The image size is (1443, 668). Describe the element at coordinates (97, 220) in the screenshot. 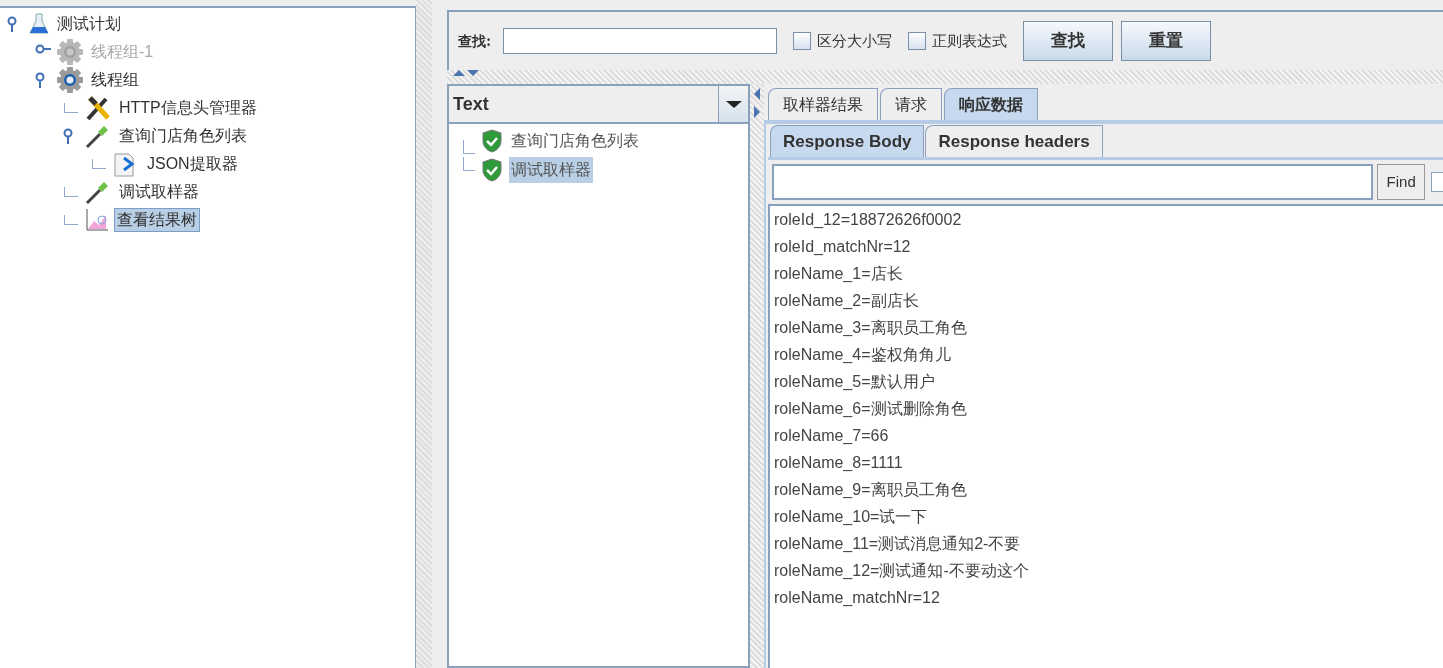

I see `chart-icon` at that location.